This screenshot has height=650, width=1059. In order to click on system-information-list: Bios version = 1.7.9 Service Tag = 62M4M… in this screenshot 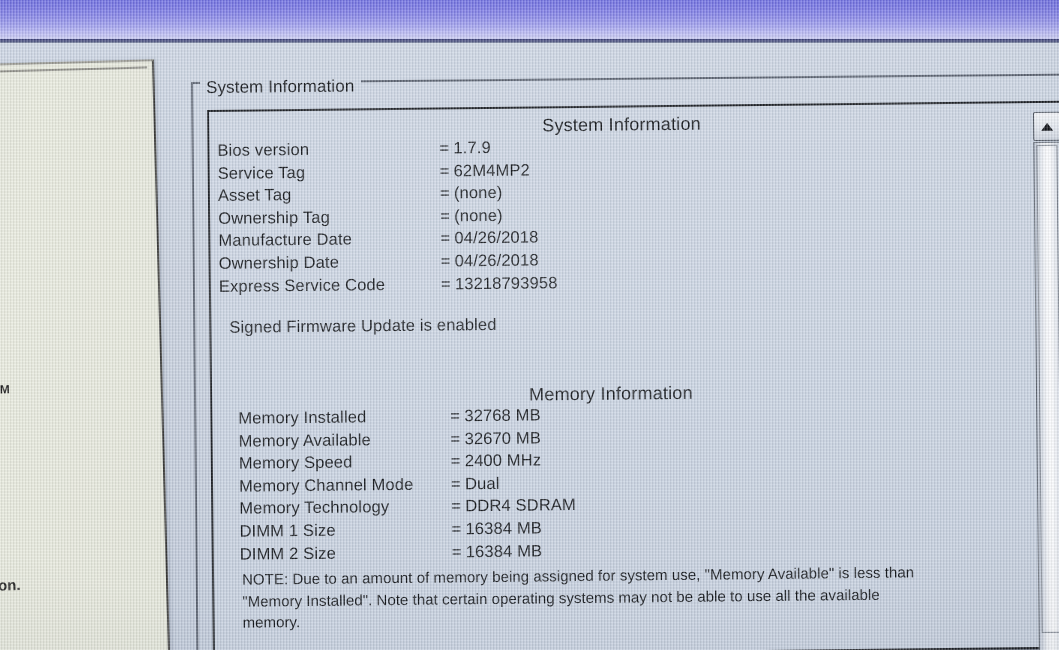, I will do `click(387, 219)`.